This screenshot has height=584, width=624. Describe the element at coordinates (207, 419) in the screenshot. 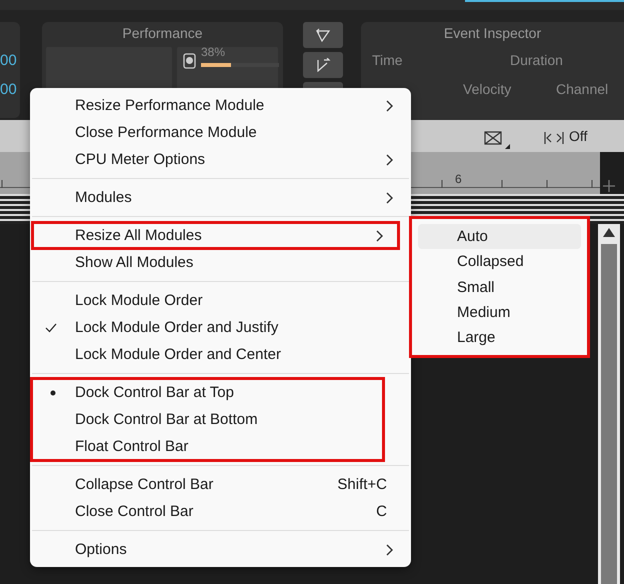

I see `menu-item: Dock Control Bar at Bottom` at that location.